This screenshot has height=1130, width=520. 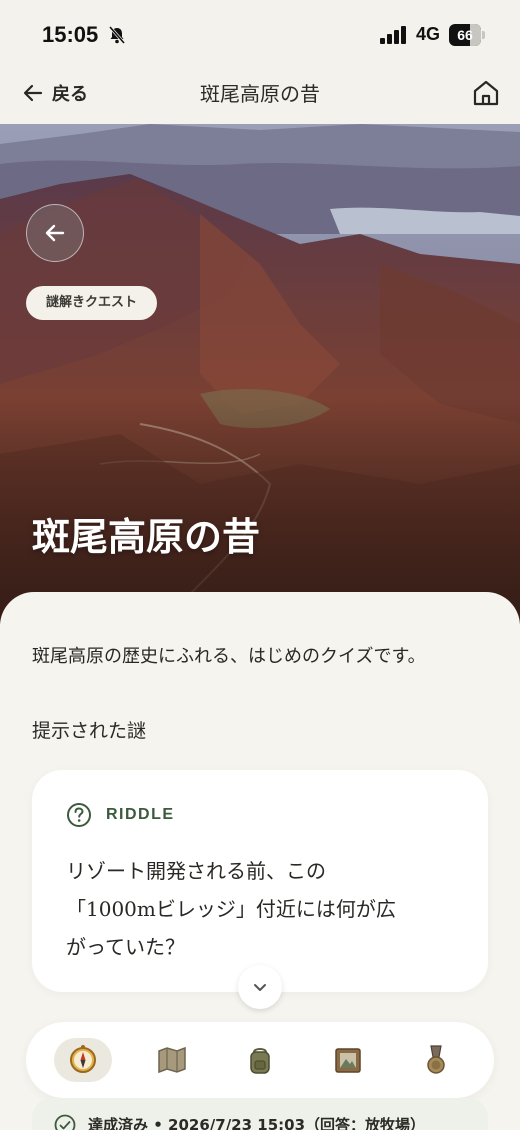 I want to click on page-title: 斑尾高原の昔, so click(x=260, y=94).